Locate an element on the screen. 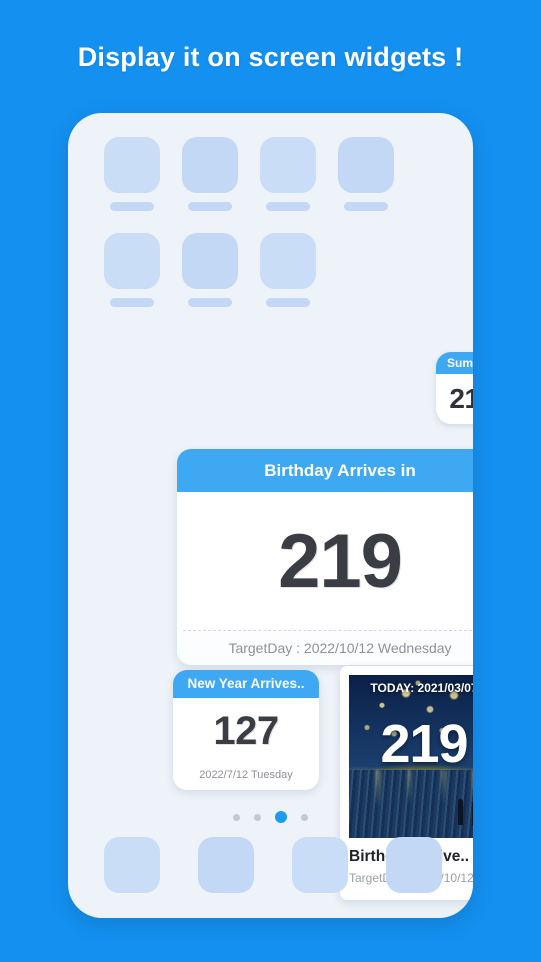 This screenshot has height=962, width=541. photo-widget-today: TODAY: 2021/03/07 is located at coordinates (421, 688).